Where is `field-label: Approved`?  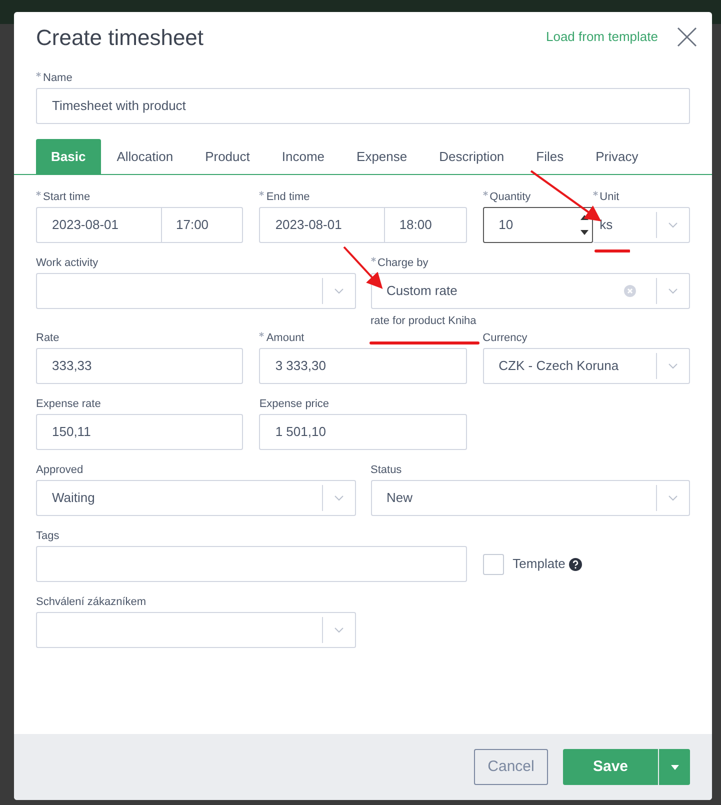 field-label: Approved is located at coordinates (60, 470).